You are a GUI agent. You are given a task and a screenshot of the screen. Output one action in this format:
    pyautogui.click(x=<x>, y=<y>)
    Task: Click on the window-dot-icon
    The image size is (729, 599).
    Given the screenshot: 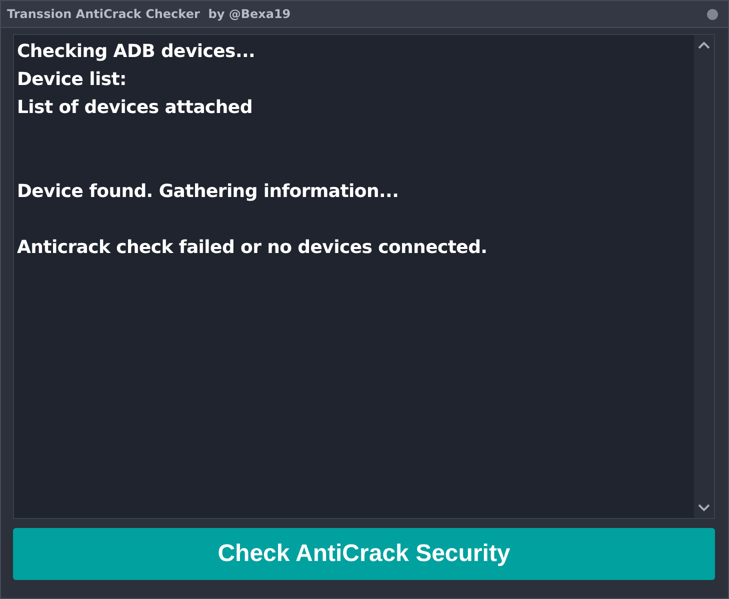 What is the action you would take?
    pyautogui.click(x=712, y=14)
    